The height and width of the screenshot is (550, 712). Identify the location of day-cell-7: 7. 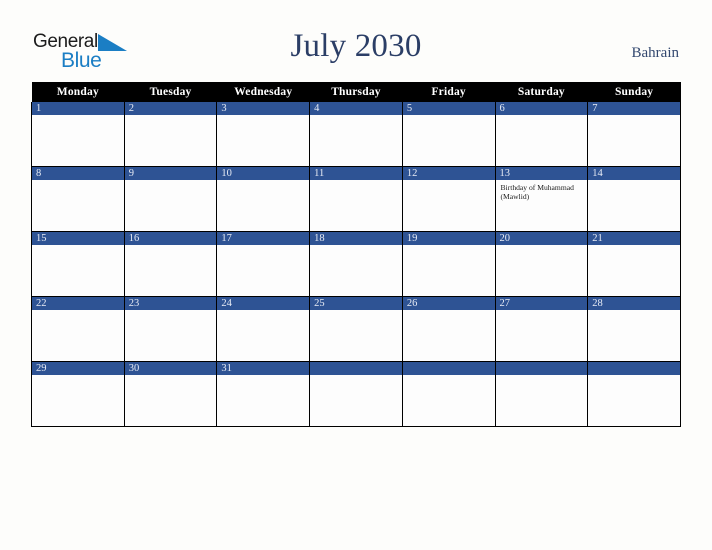
(634, 134).